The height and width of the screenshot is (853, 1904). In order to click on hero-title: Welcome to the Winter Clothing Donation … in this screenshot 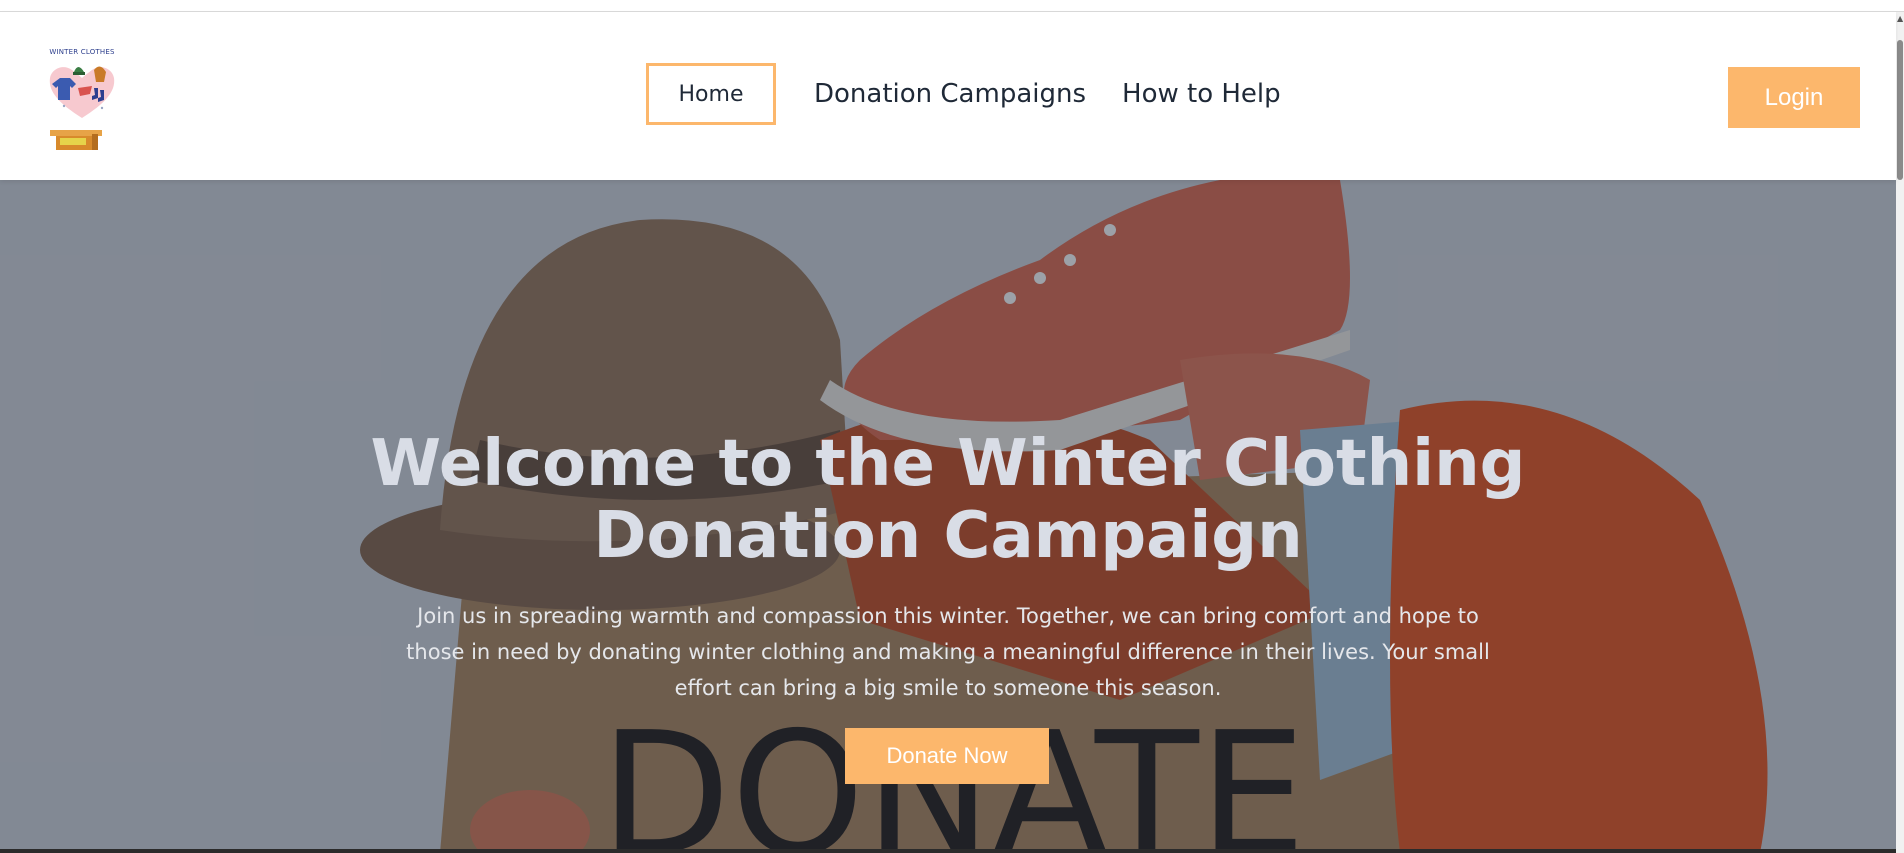, I will do `click(948, 500)`.